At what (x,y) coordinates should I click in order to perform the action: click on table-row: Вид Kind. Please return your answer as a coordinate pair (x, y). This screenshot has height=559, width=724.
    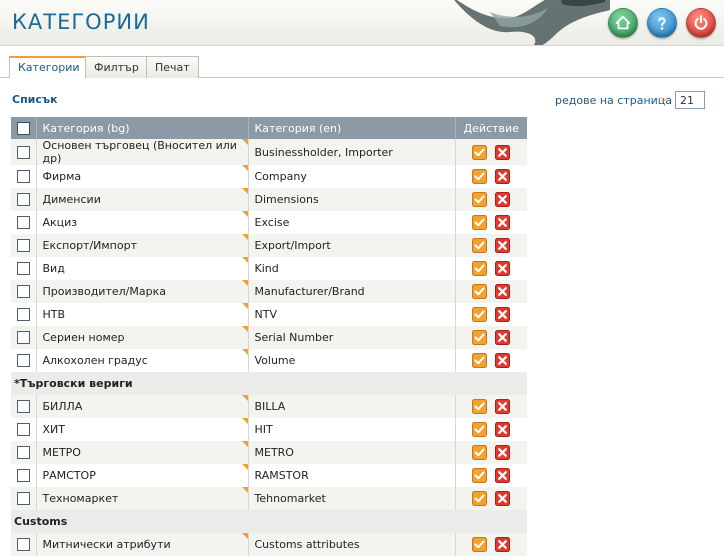
    Looking at the image, I should click on (269, 268).